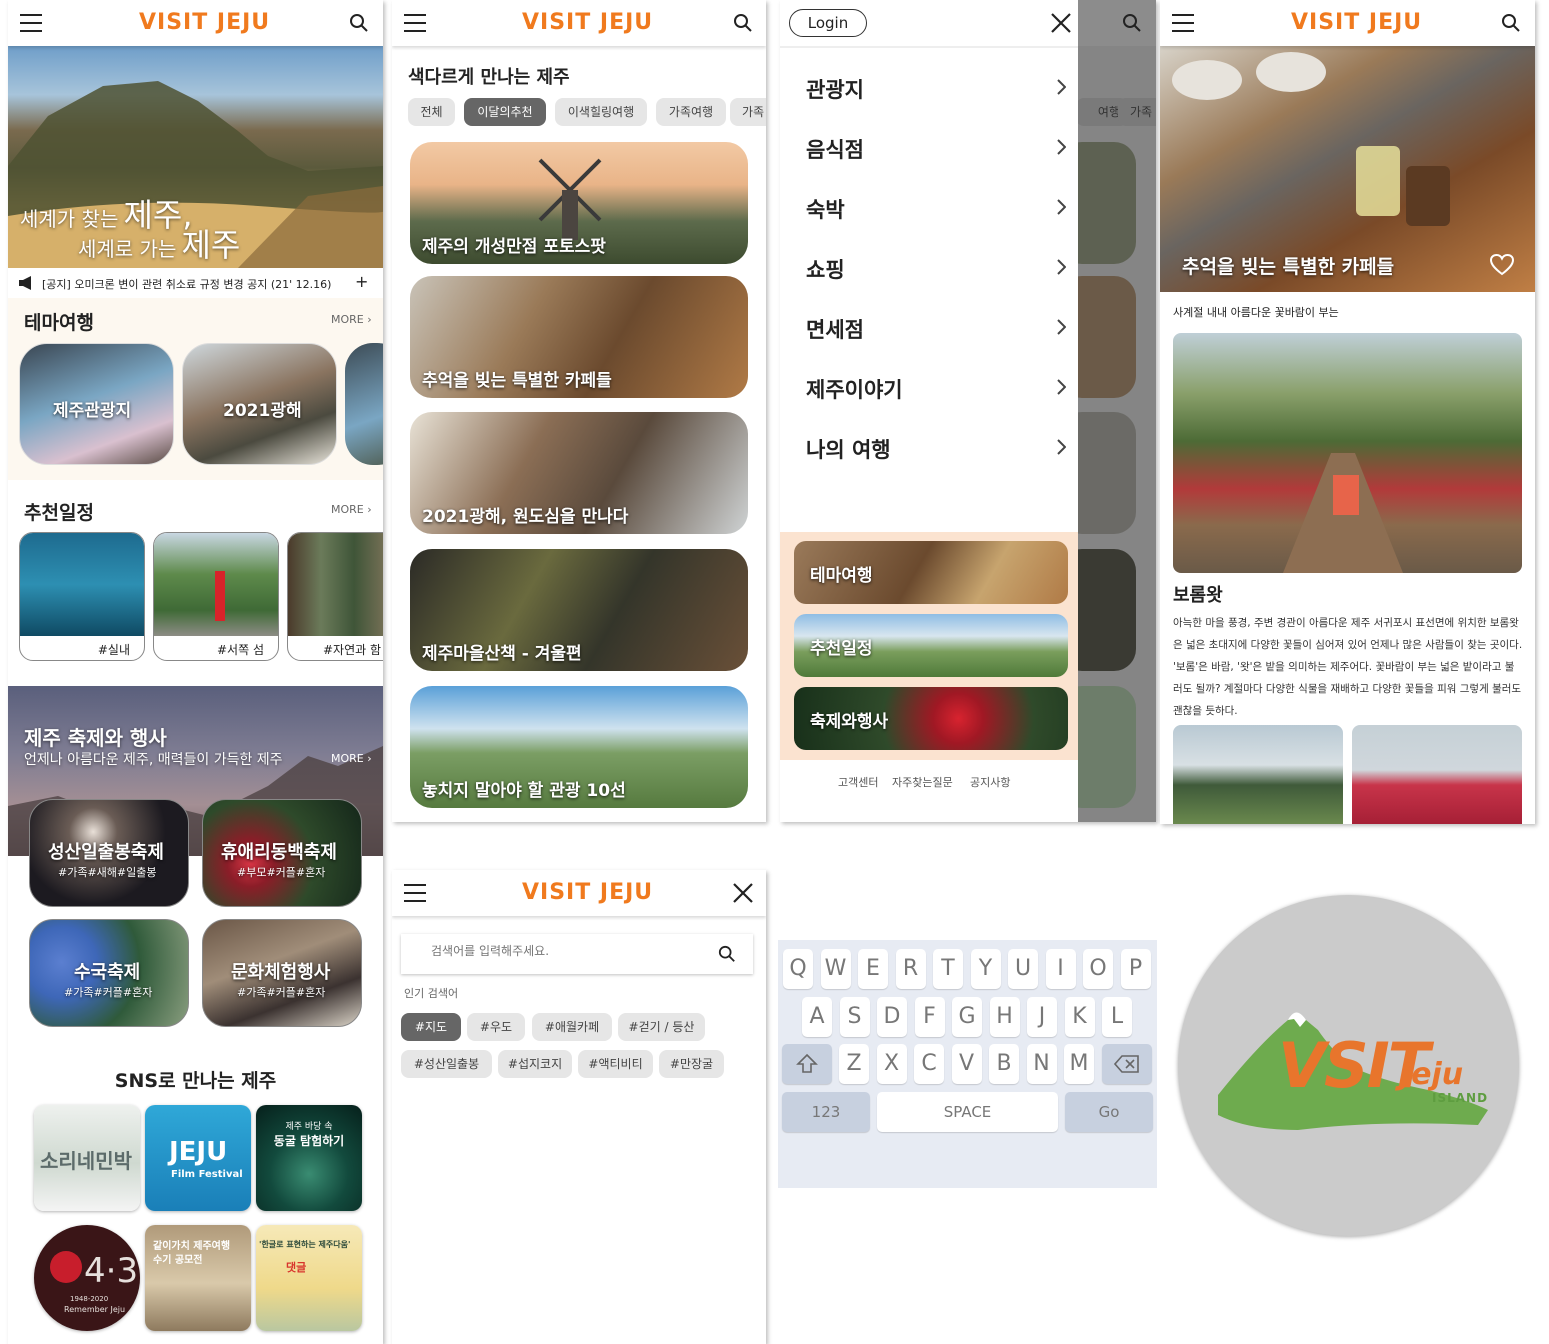 This screenshot has height=1344, width=1549. Describe the element at coordinates (929, 1064) in the screenshot. I see `key-c: C` at that location.